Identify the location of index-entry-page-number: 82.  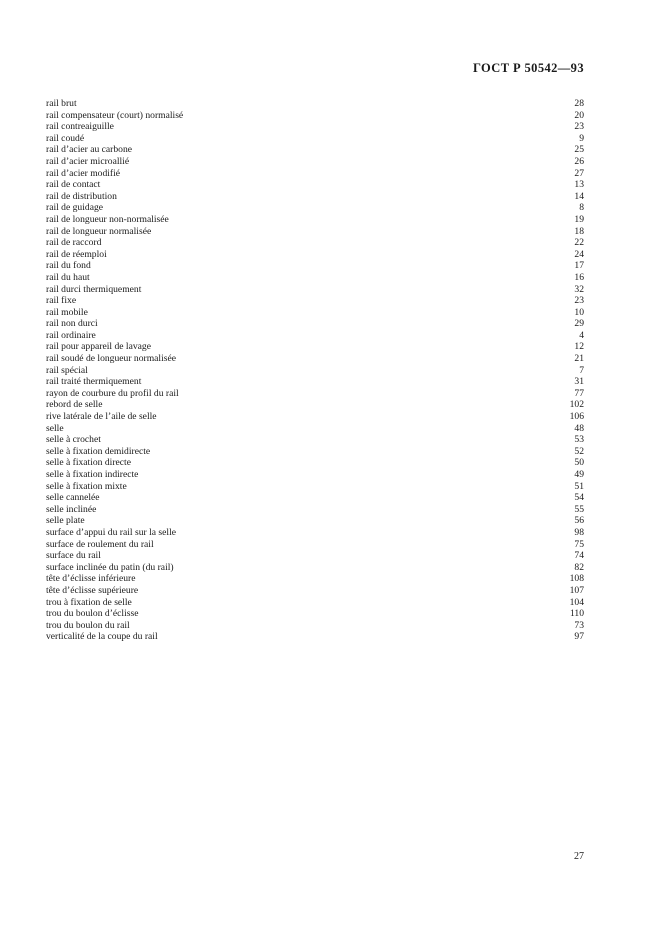
(579, 567).